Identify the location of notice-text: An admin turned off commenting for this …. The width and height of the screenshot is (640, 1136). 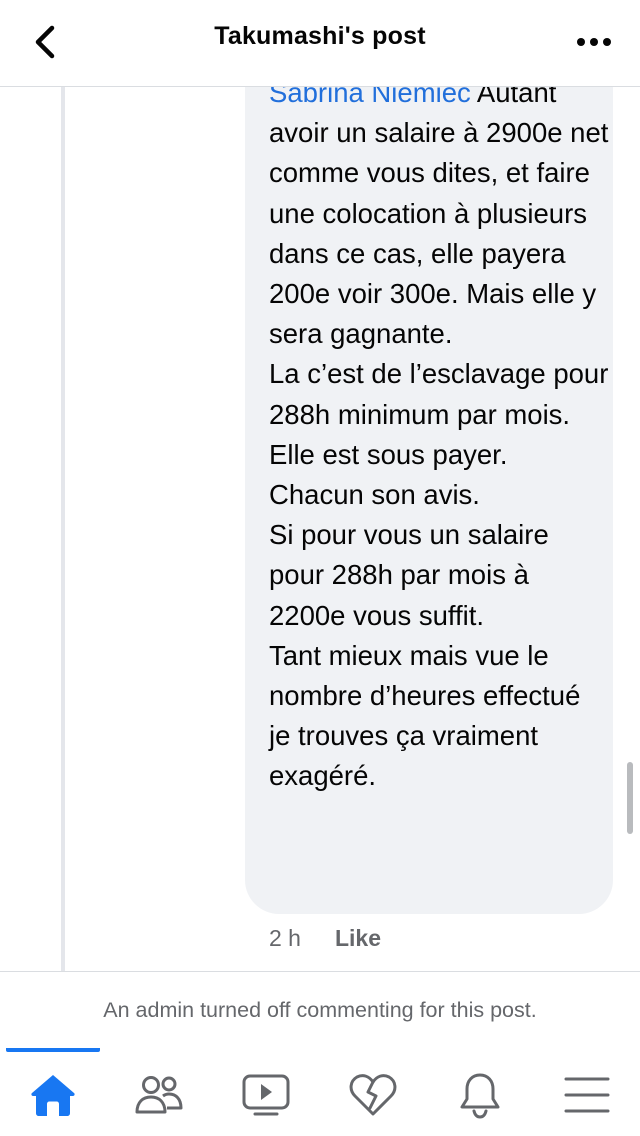
(320, 1009).